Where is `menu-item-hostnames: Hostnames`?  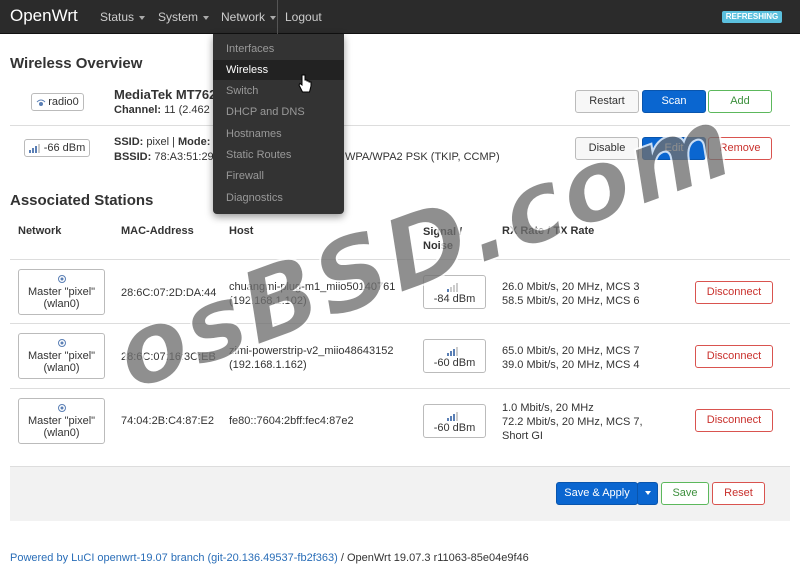
menu-item-hostnames: Hostnames is located at coordinates (278, 134).